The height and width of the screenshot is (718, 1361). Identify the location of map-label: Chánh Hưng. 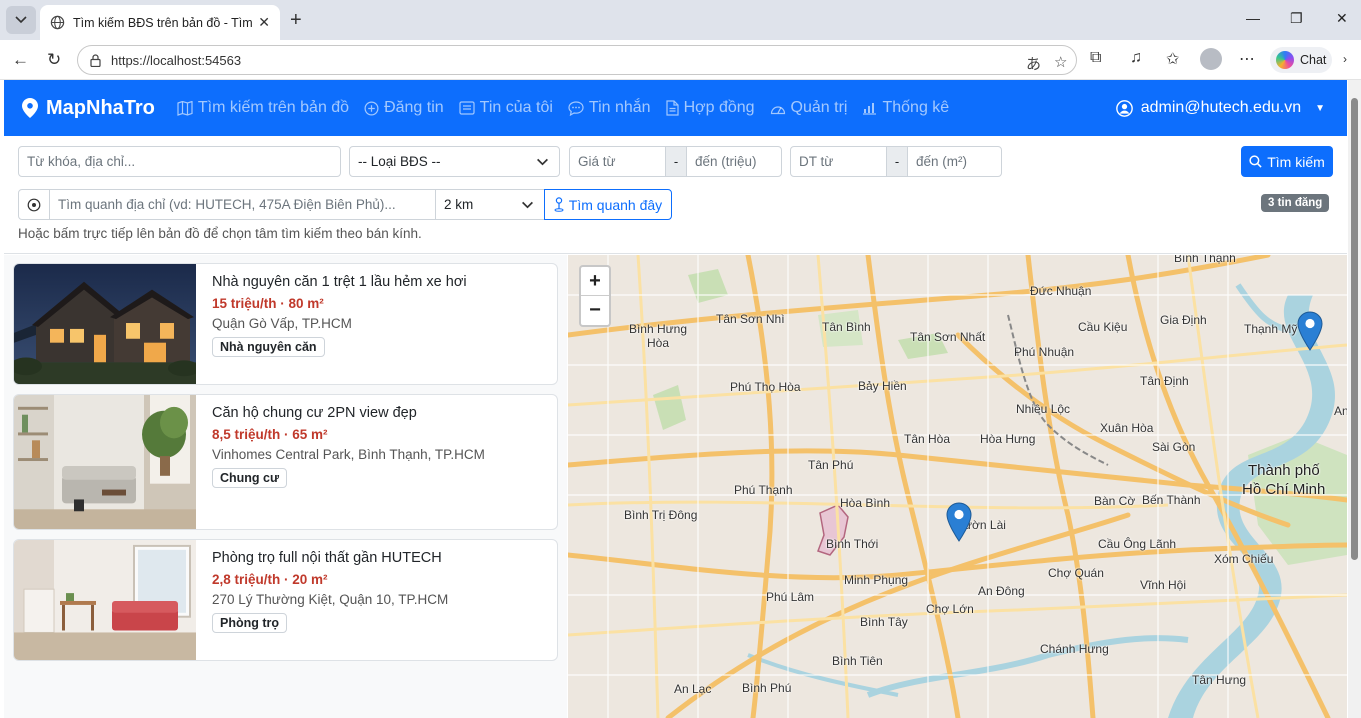
(1074, 649).